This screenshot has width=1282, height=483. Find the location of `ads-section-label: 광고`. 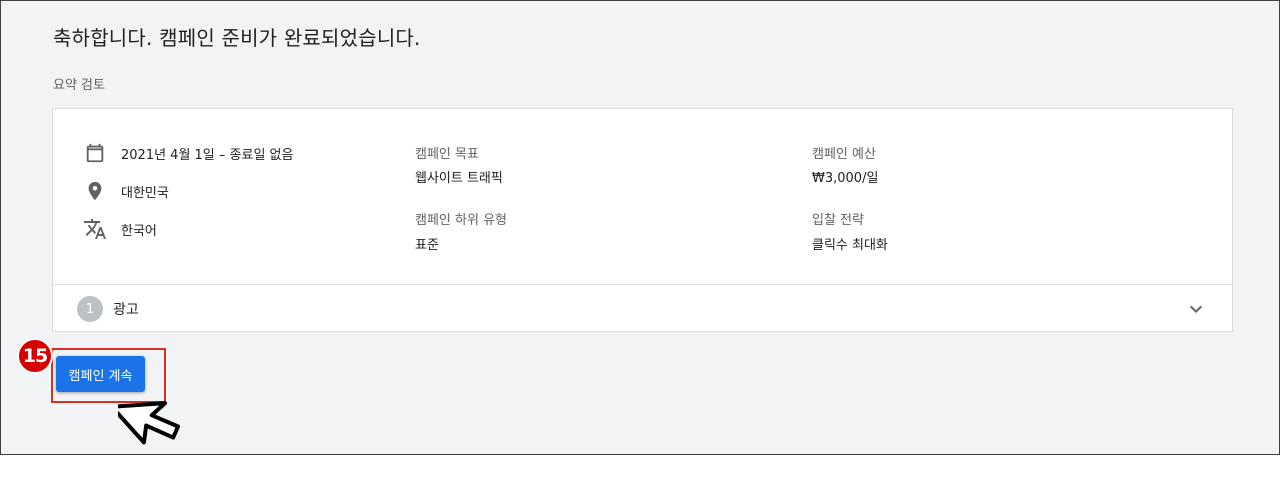

ads-section-label: 광고 is located at coordinates (126, 310).